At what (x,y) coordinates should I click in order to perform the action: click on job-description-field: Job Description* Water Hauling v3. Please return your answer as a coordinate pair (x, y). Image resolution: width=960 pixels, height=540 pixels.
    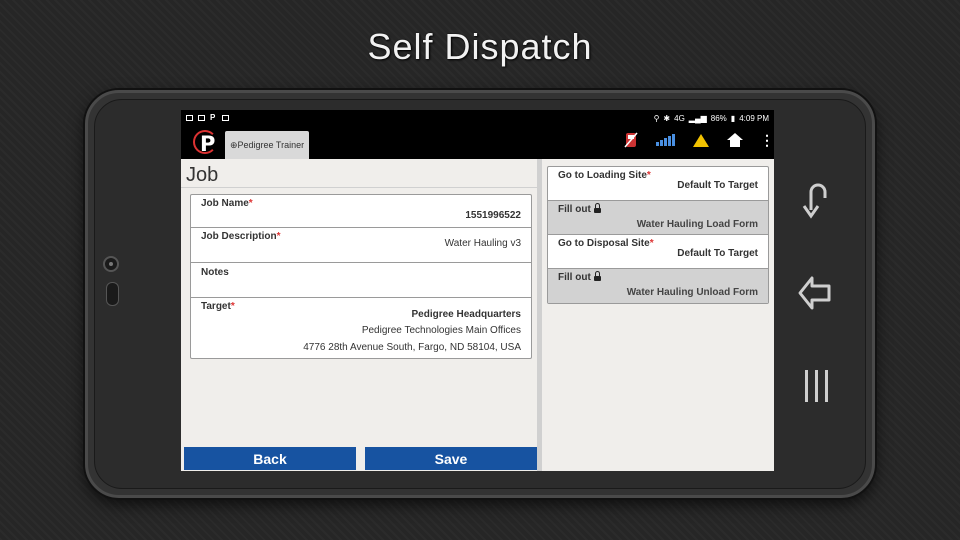
    Looking at the image, I should click on (361, 245).